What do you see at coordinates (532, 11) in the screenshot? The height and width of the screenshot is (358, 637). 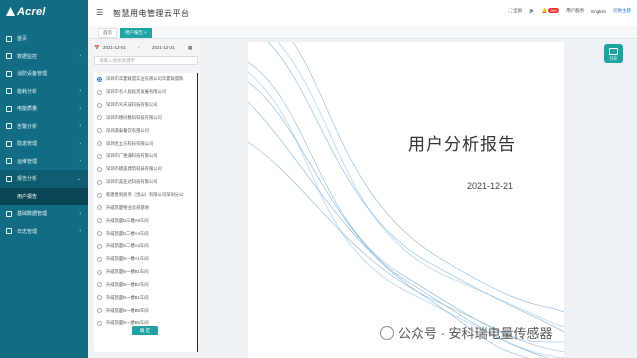 I see `mute-icon: 🔈` at bounding box center [532, 11].